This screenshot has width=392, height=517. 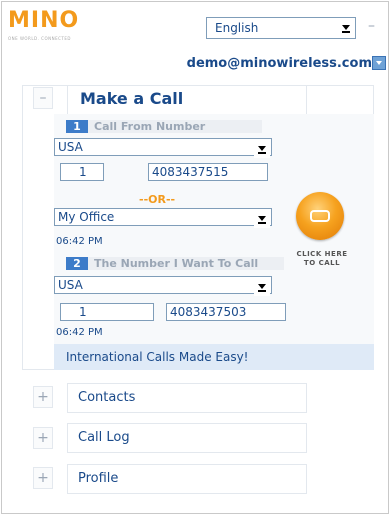 I want to click on step-2-badge: 2, so click(x=77, y=263).